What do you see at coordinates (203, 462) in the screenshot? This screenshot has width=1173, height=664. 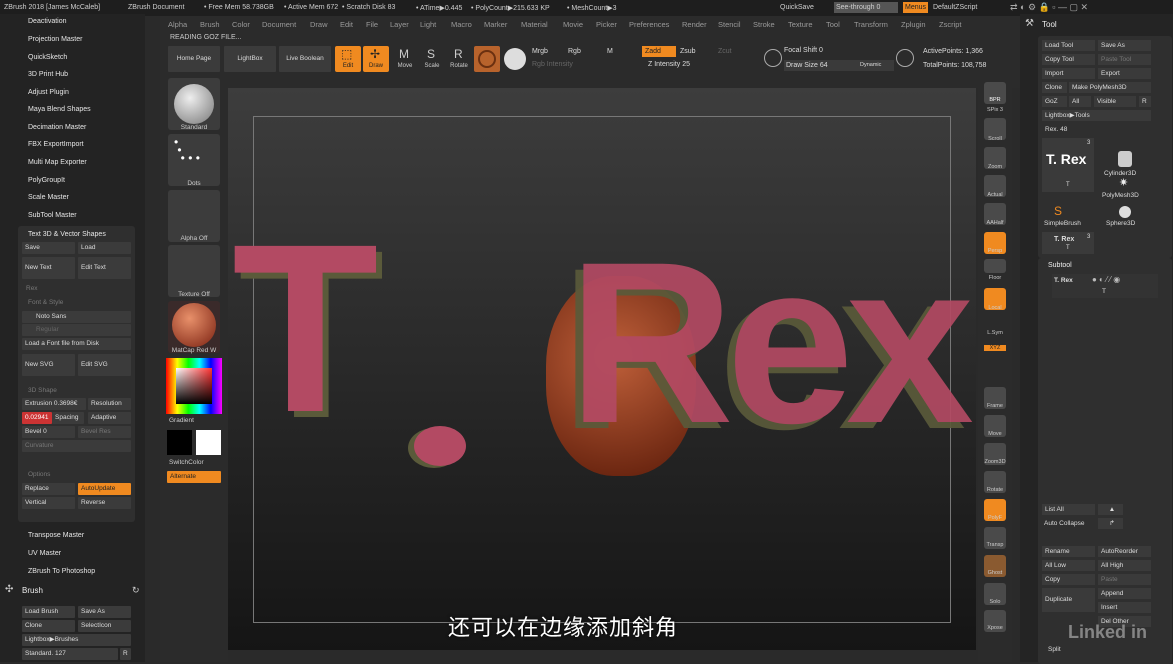 I see `switchcolor-button: SwitchColor` at bounding box center [203, 462].